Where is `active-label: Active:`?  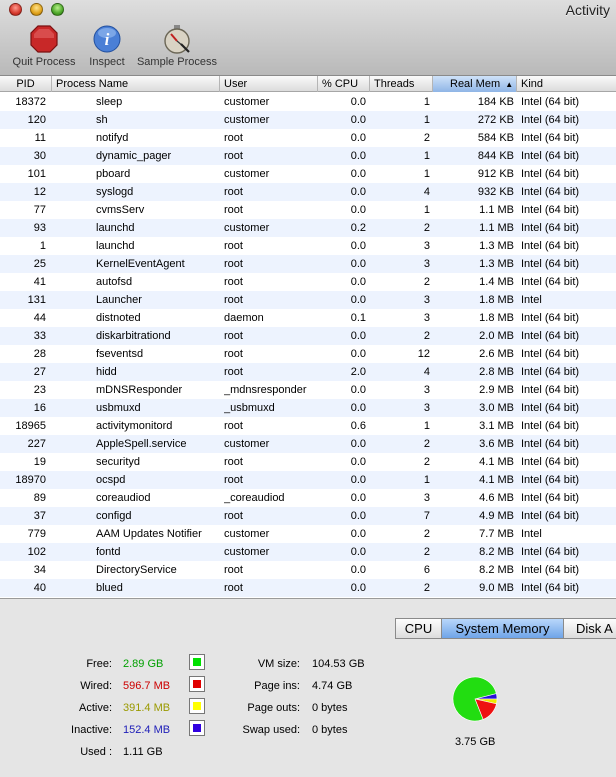 active-label: Active: is located at coordinates (95, 708).